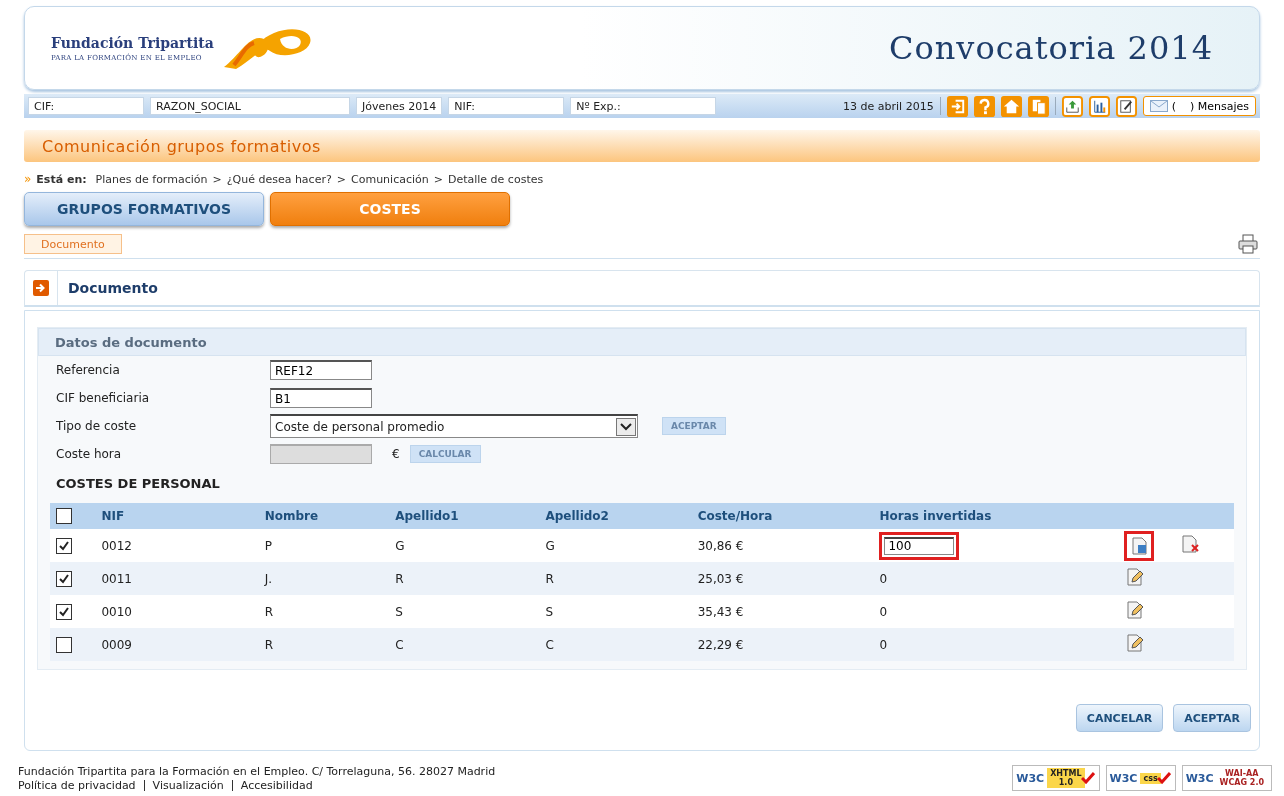 The height and width of the screenshot is (796, 1284). What do you see at coordinates (291, 516) in the screenshot?
I see `column-header: Nombre` at bounding box center [291, 516].